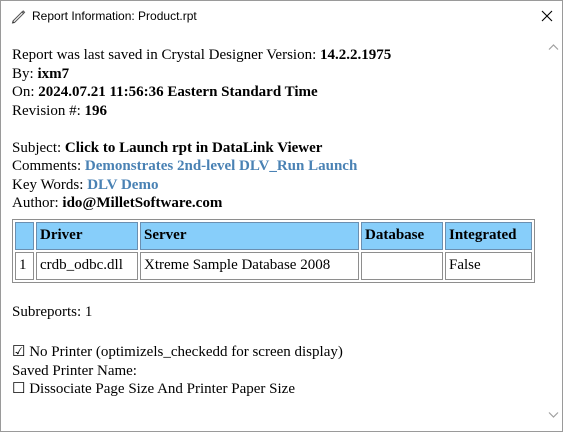  I want to click on version-value: 14.2.2.1975, so click(356, 55).